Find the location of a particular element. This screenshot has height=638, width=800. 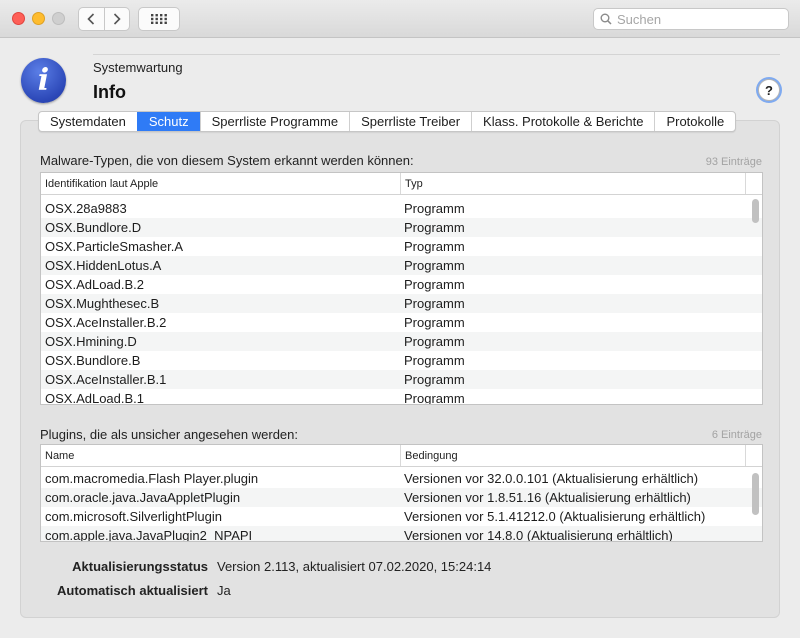

search-icon is located at coordinates (606, 19).